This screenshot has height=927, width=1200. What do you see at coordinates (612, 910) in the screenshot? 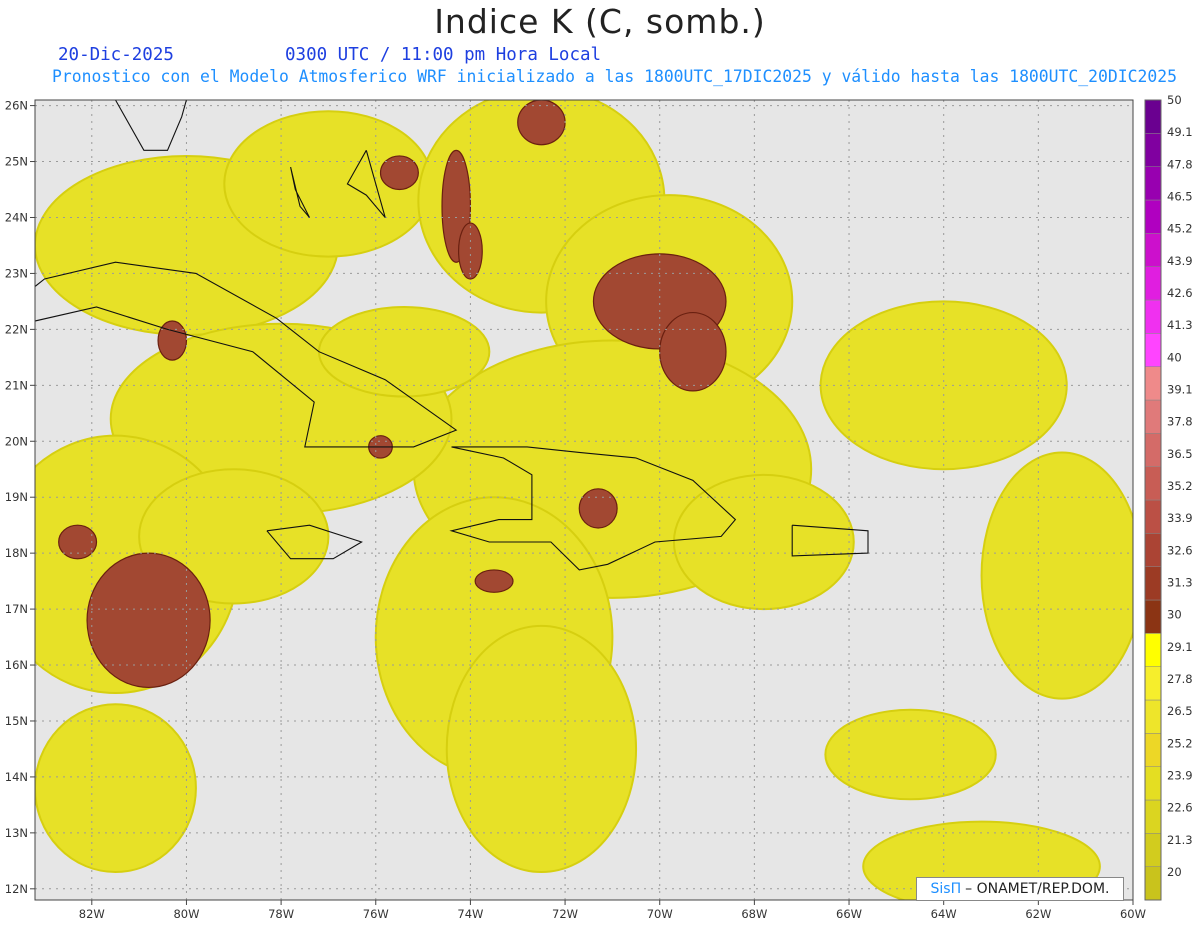
I see `longitude-axis: 82W 80W 78W 76W 74W 72W 70W 68W 66W 64W 62W 60W` at bounding box center [612, 910].